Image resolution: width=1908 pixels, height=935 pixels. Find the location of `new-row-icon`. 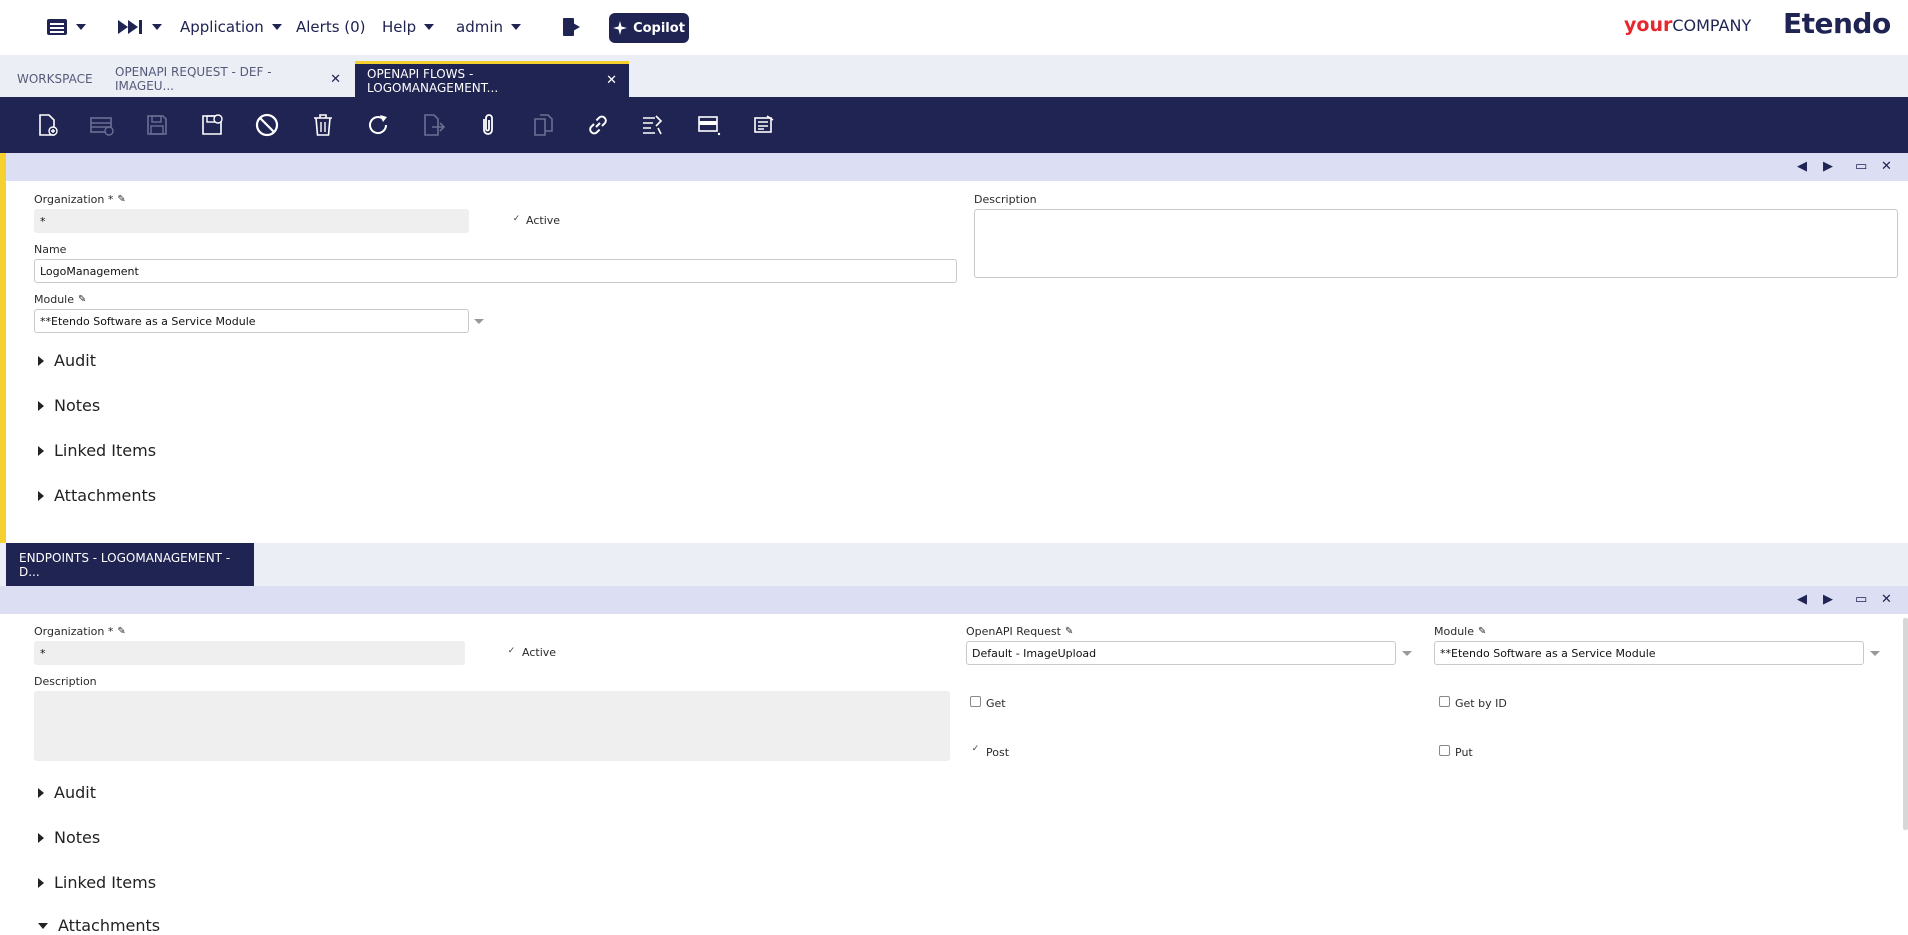

new-row-icon is located at coordinates (102, 126).